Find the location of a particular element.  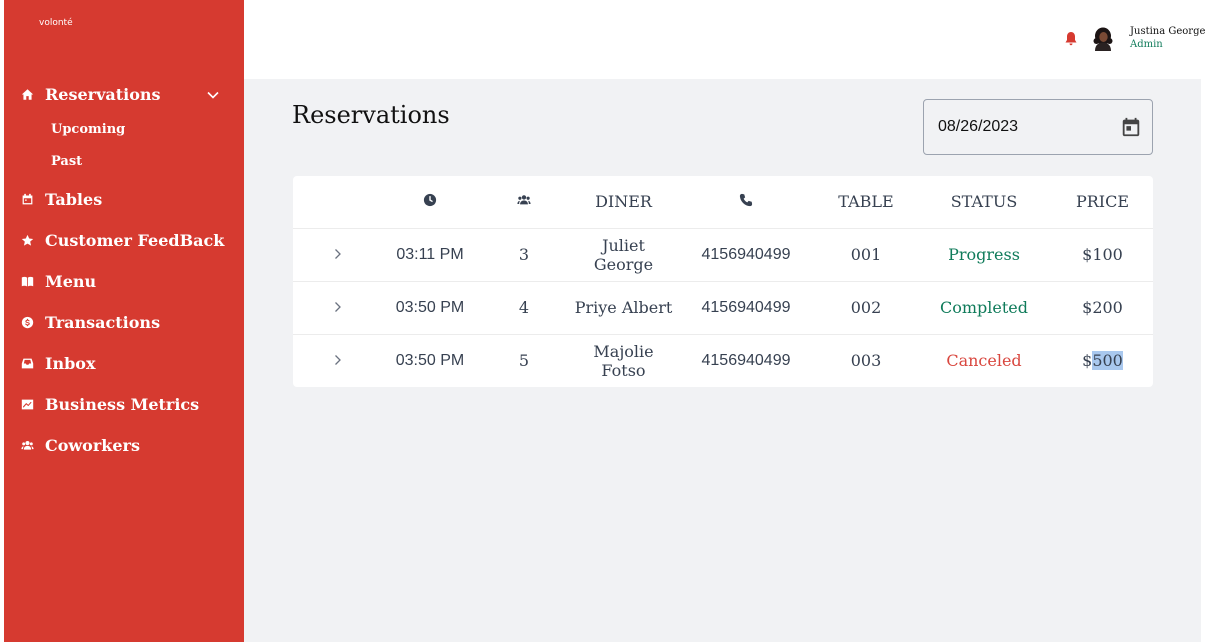

sidebar-item-label: Coworkers is located at coordinates (92, 445).